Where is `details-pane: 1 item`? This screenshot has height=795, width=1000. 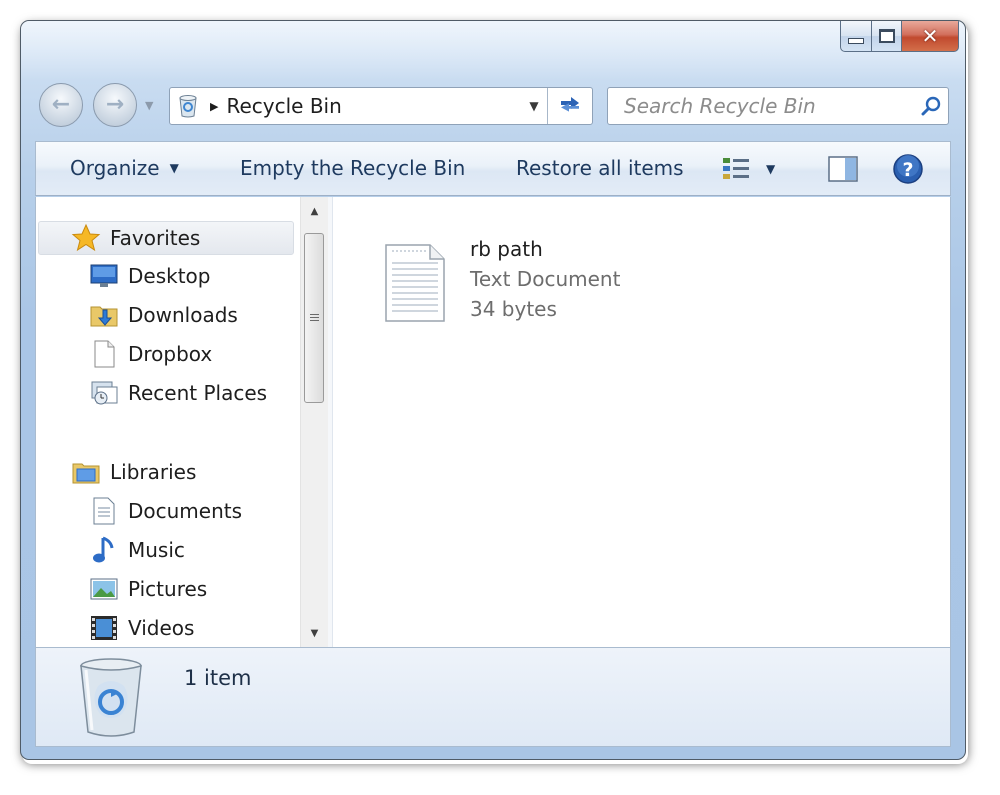 details-pane: 1 item is located at coordinates (493, 697).